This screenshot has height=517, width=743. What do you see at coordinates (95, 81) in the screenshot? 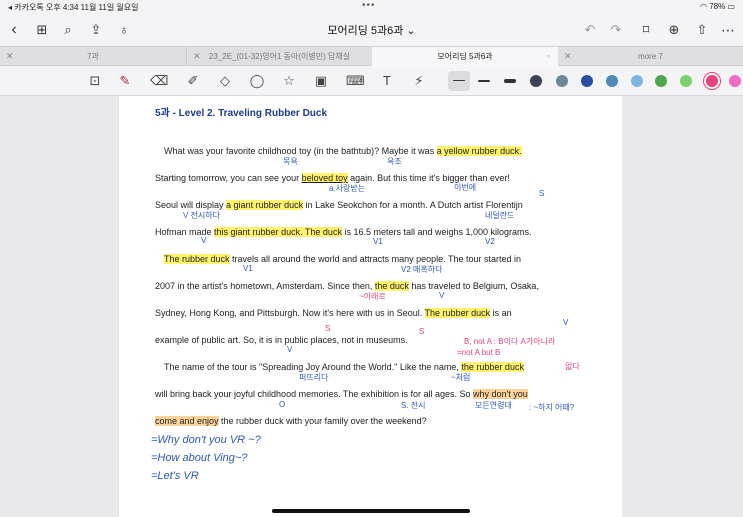
I see `read-mode-icon: ⊡` at bounding box center [95, 81].